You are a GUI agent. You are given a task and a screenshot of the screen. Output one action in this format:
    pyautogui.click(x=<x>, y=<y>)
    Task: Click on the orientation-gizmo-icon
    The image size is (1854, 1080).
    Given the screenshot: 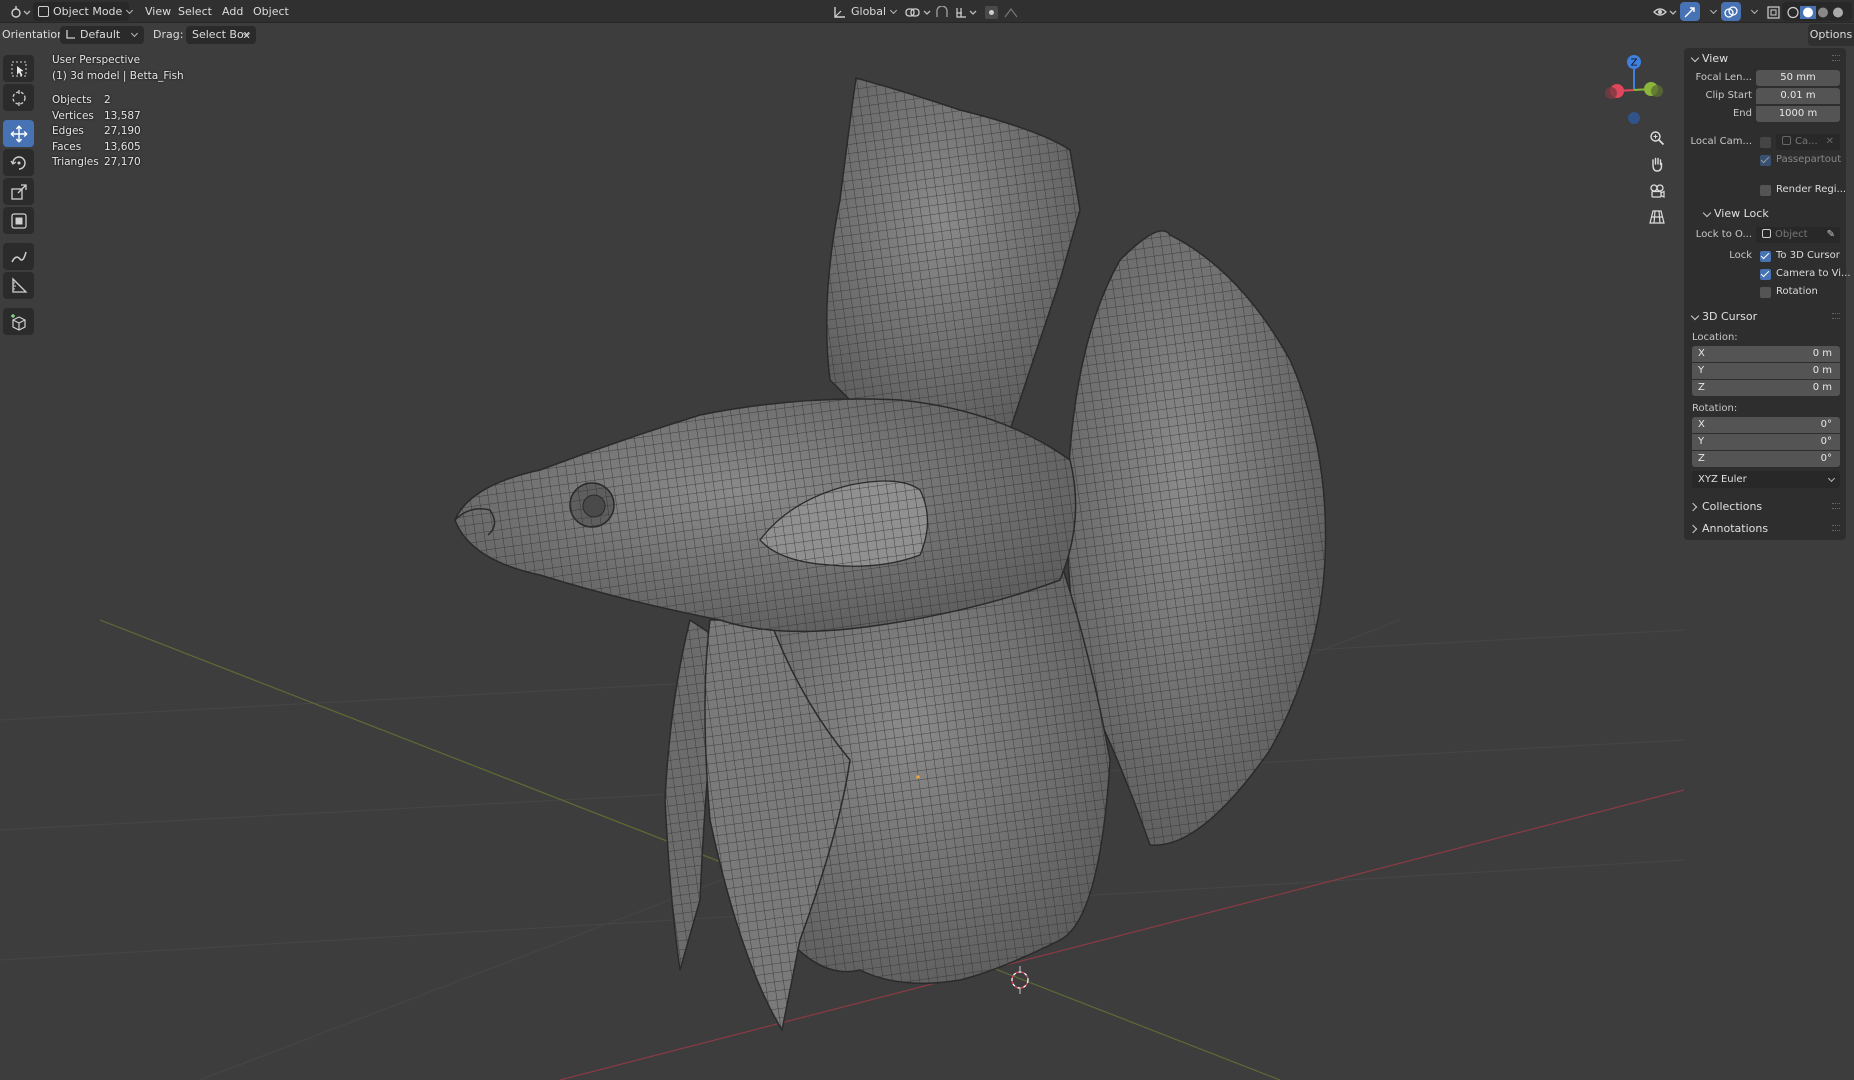 What is the action you would take?
    pyautogui.click(x=71, y=33)
    